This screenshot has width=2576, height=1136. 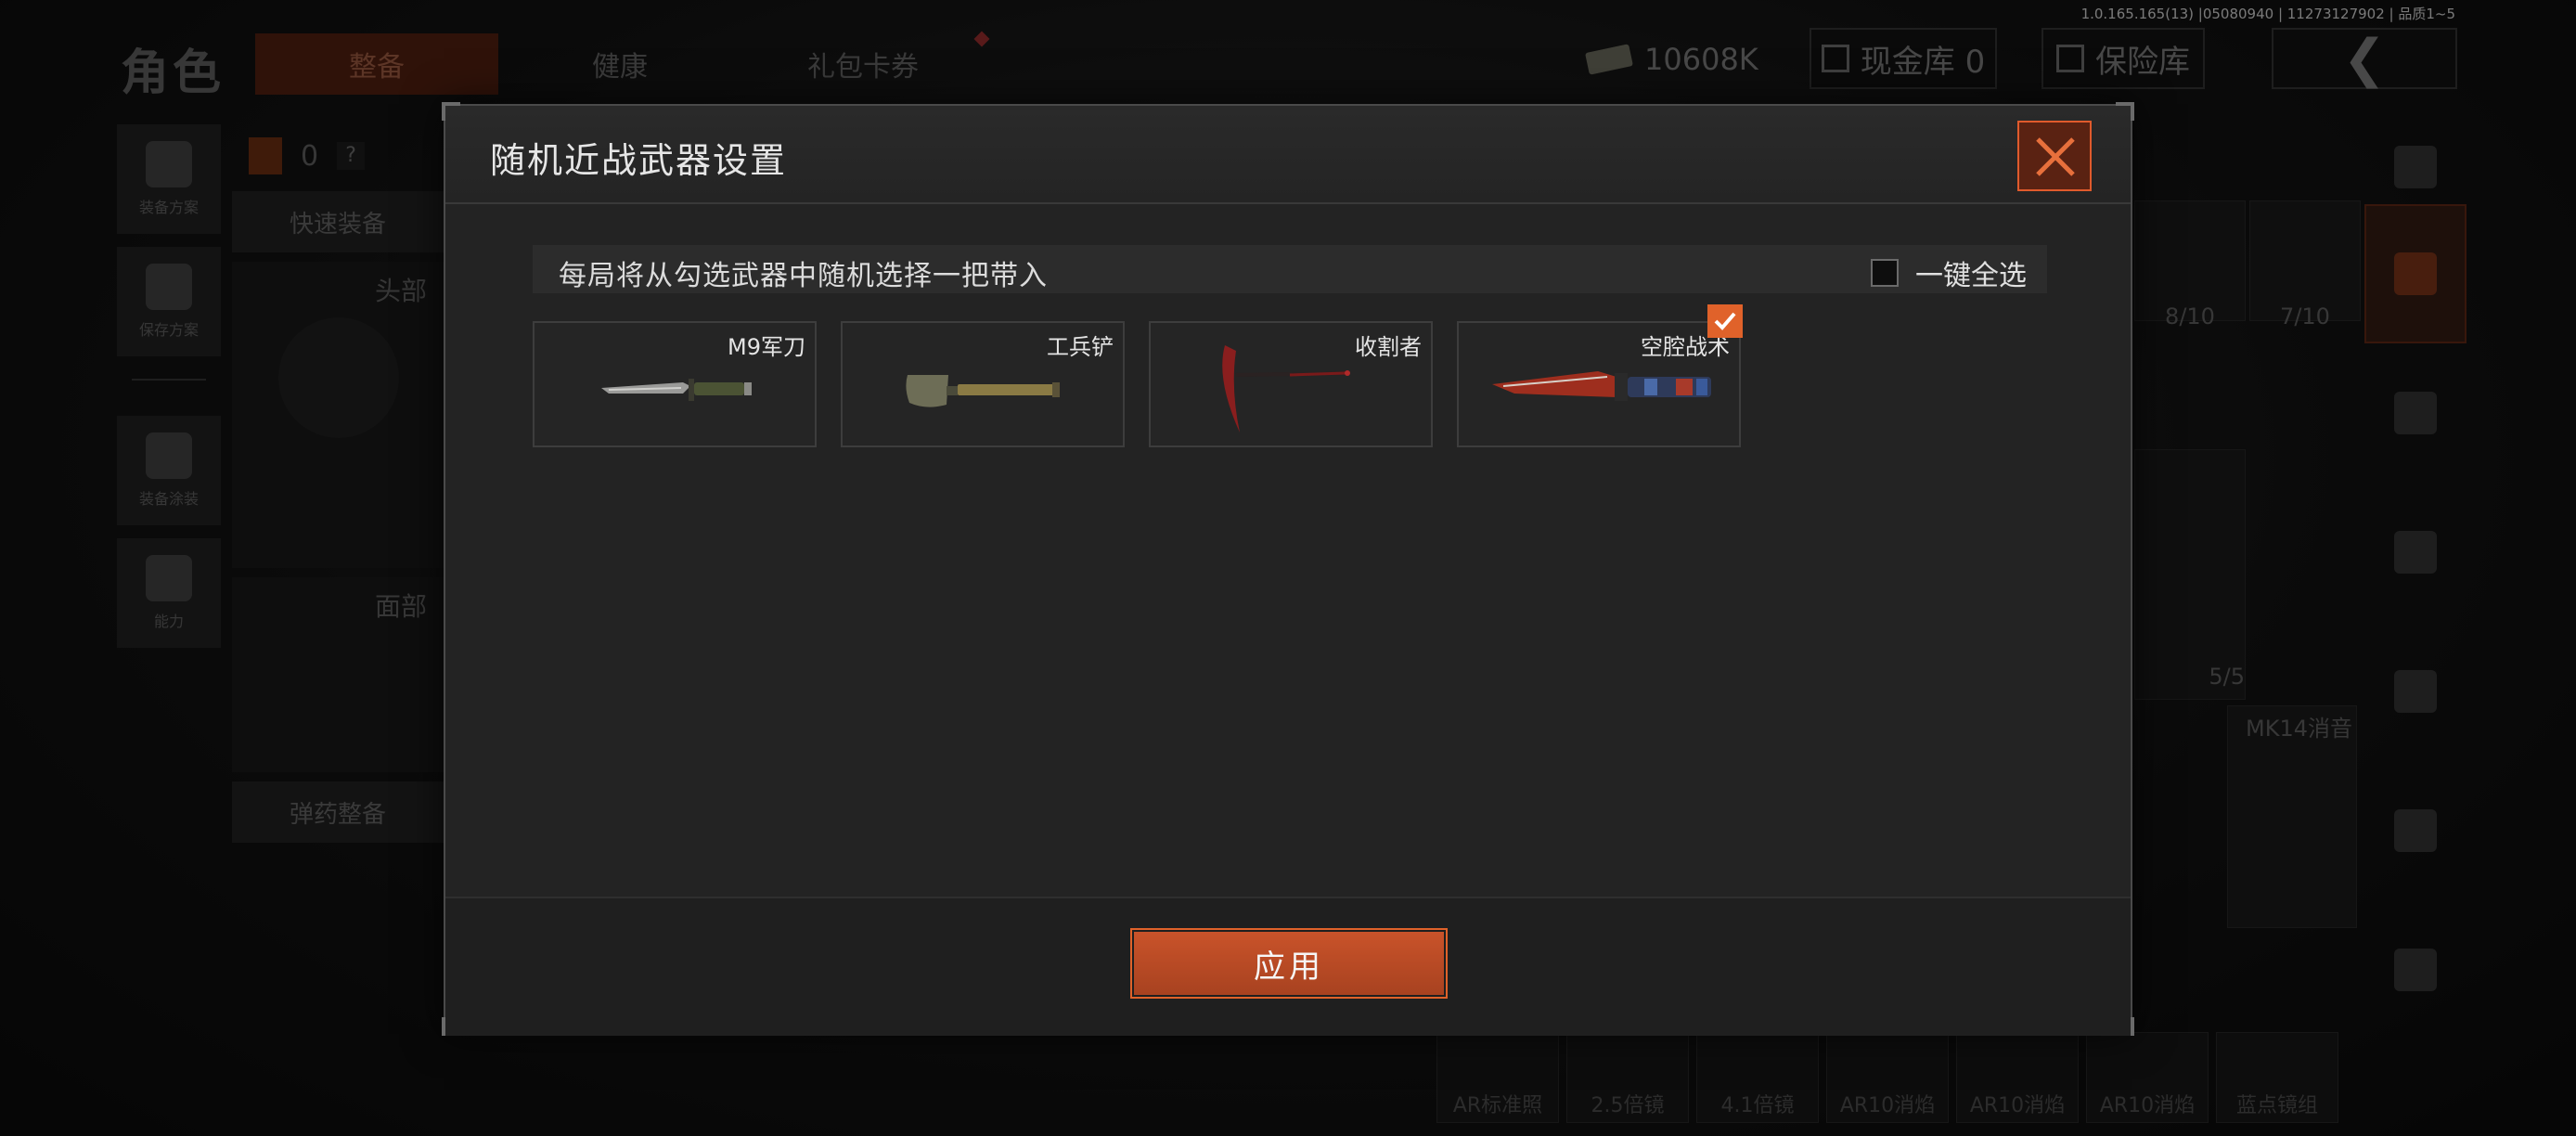 What do you see at coordinates (1080, 347) in the screenshot?
I see `weapon-name: 工兵铲` at bounding box center [1080, 347].